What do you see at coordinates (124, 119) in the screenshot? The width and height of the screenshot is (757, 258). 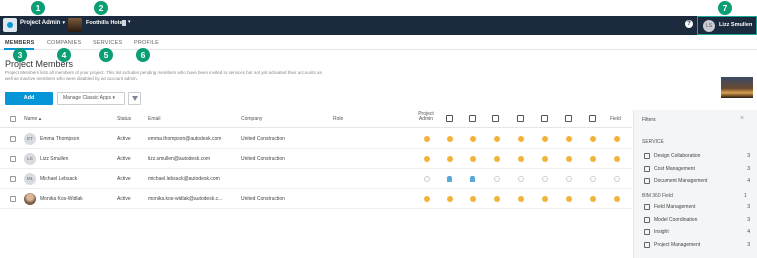 I see `column-status: Status` at bounding box center [124, 119].